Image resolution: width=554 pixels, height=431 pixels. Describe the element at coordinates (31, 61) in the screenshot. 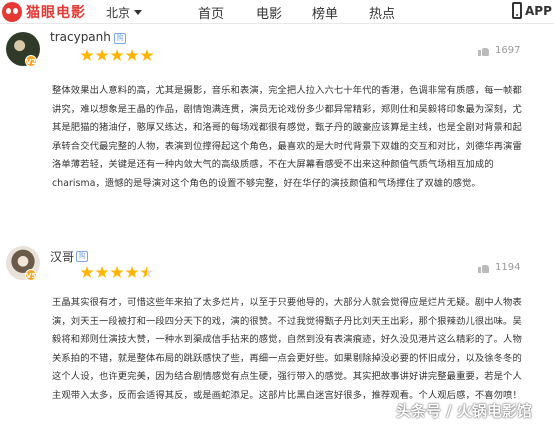

I see `vip-level-badge: V2` at that location.